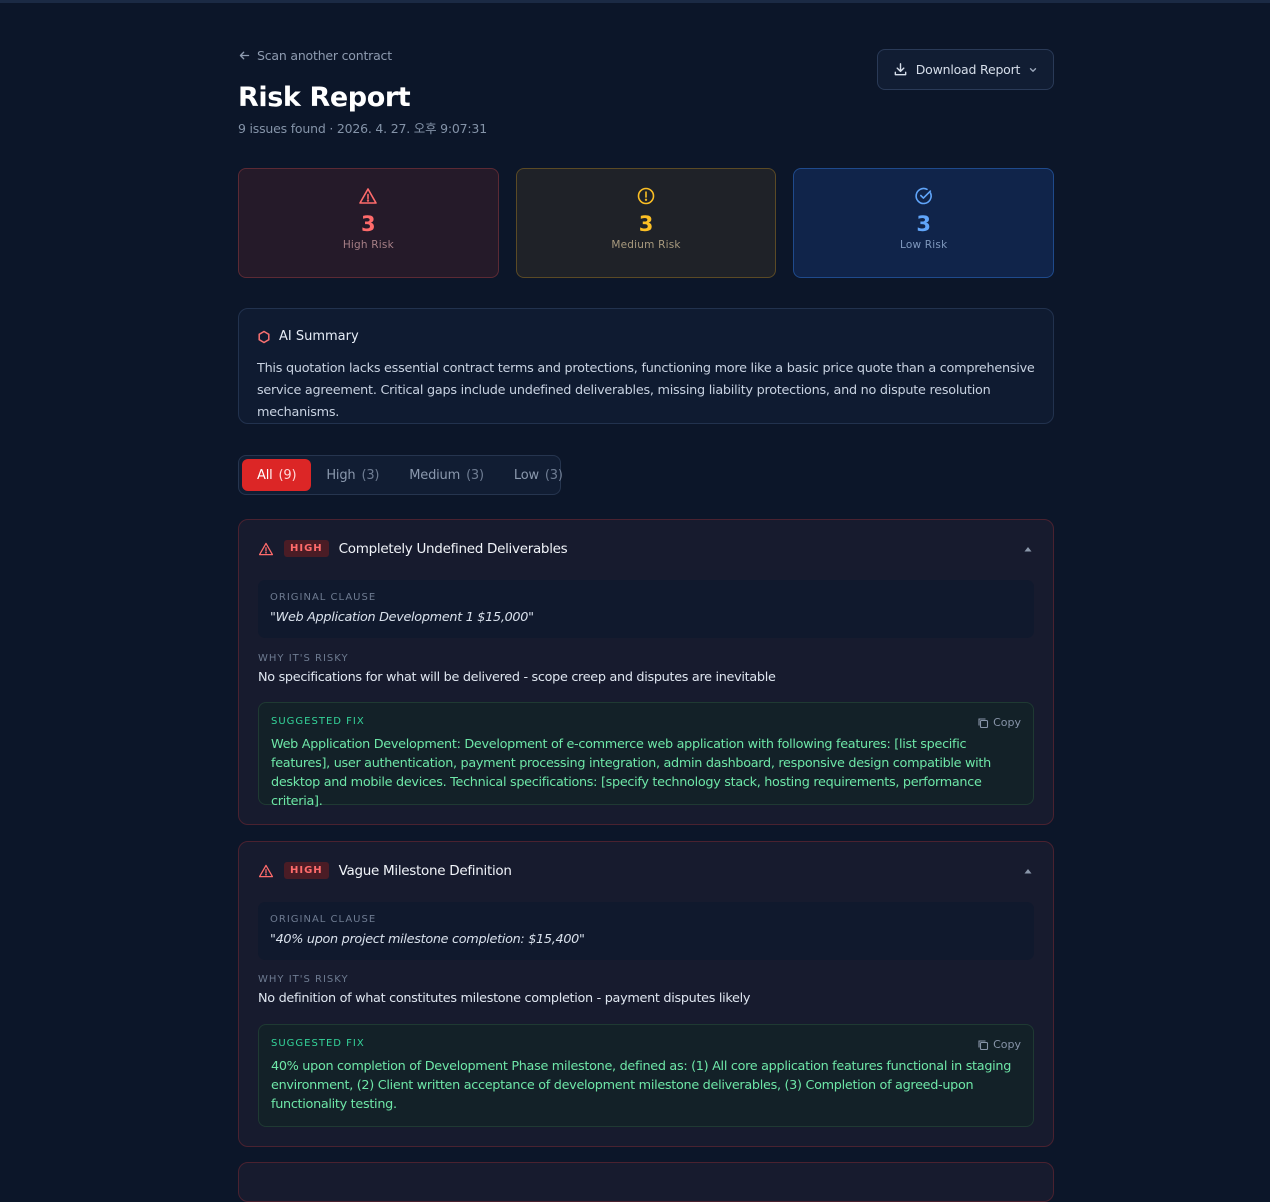 This screenshot has width=1270, height=1202. I want to click on stat-count-high: 3, so click(368, 224).